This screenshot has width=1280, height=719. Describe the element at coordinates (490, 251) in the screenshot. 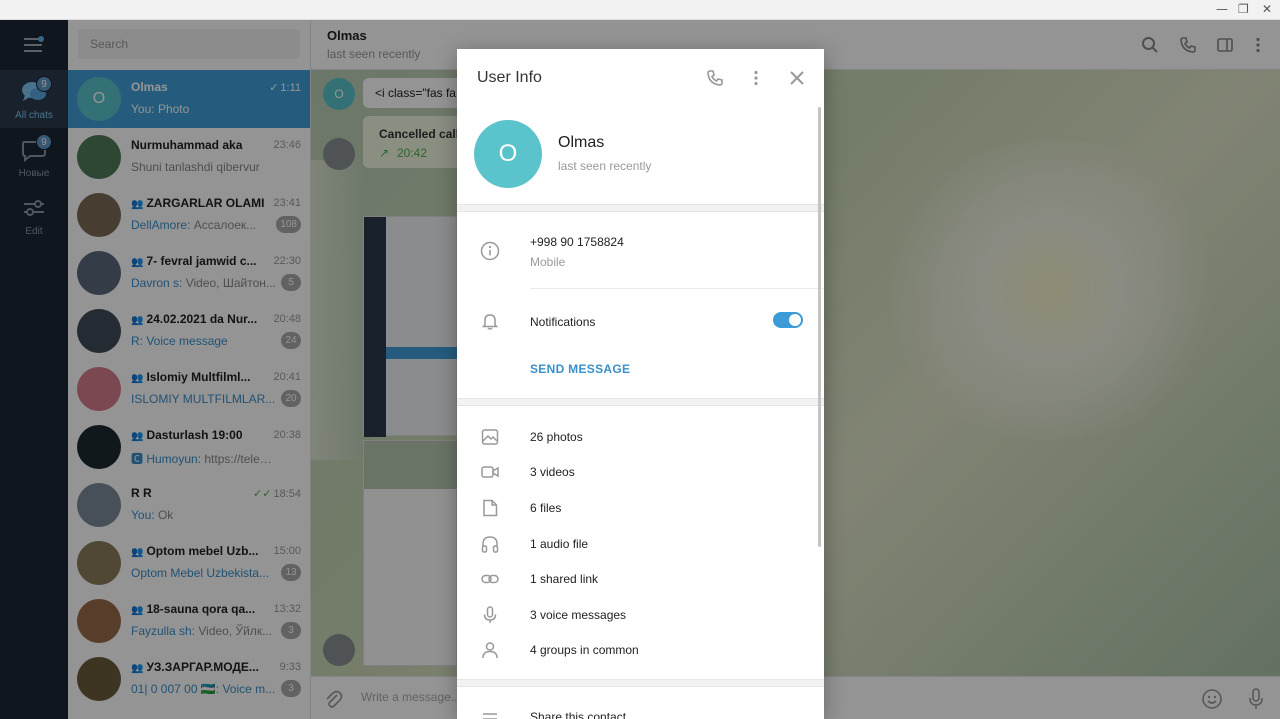

I see `info-icon` at that location.